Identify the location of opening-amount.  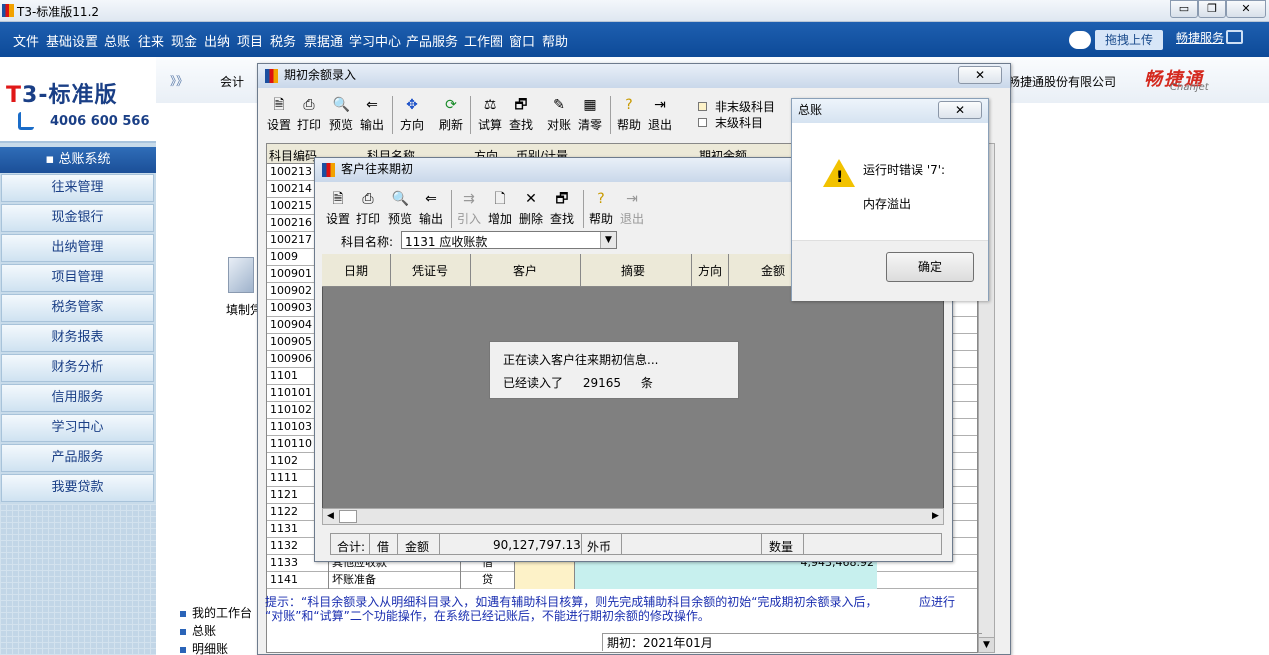
(726, 580).